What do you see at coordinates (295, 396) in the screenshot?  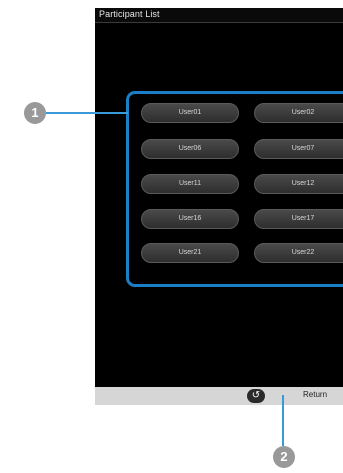 I see `return-button: ↺ Return` at bounding box center [295, 396].